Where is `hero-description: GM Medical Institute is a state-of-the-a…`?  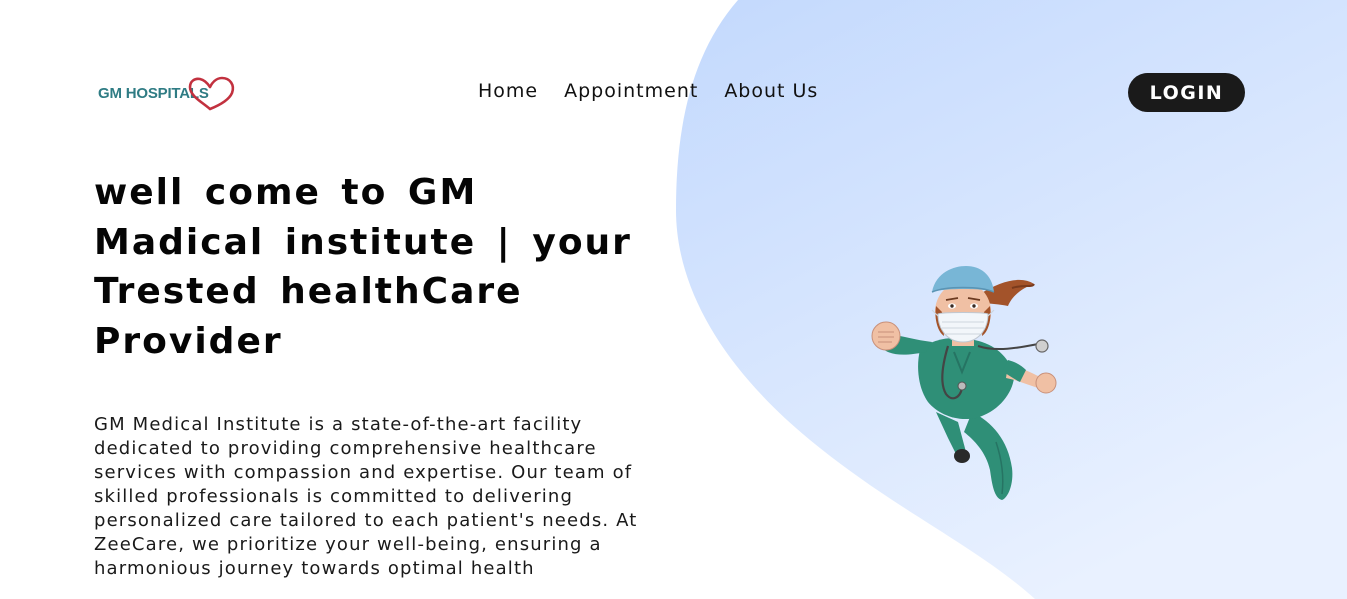 hero-description: GM Medical Institute is a state-of-the-a… is located at coordinates (366, 496).